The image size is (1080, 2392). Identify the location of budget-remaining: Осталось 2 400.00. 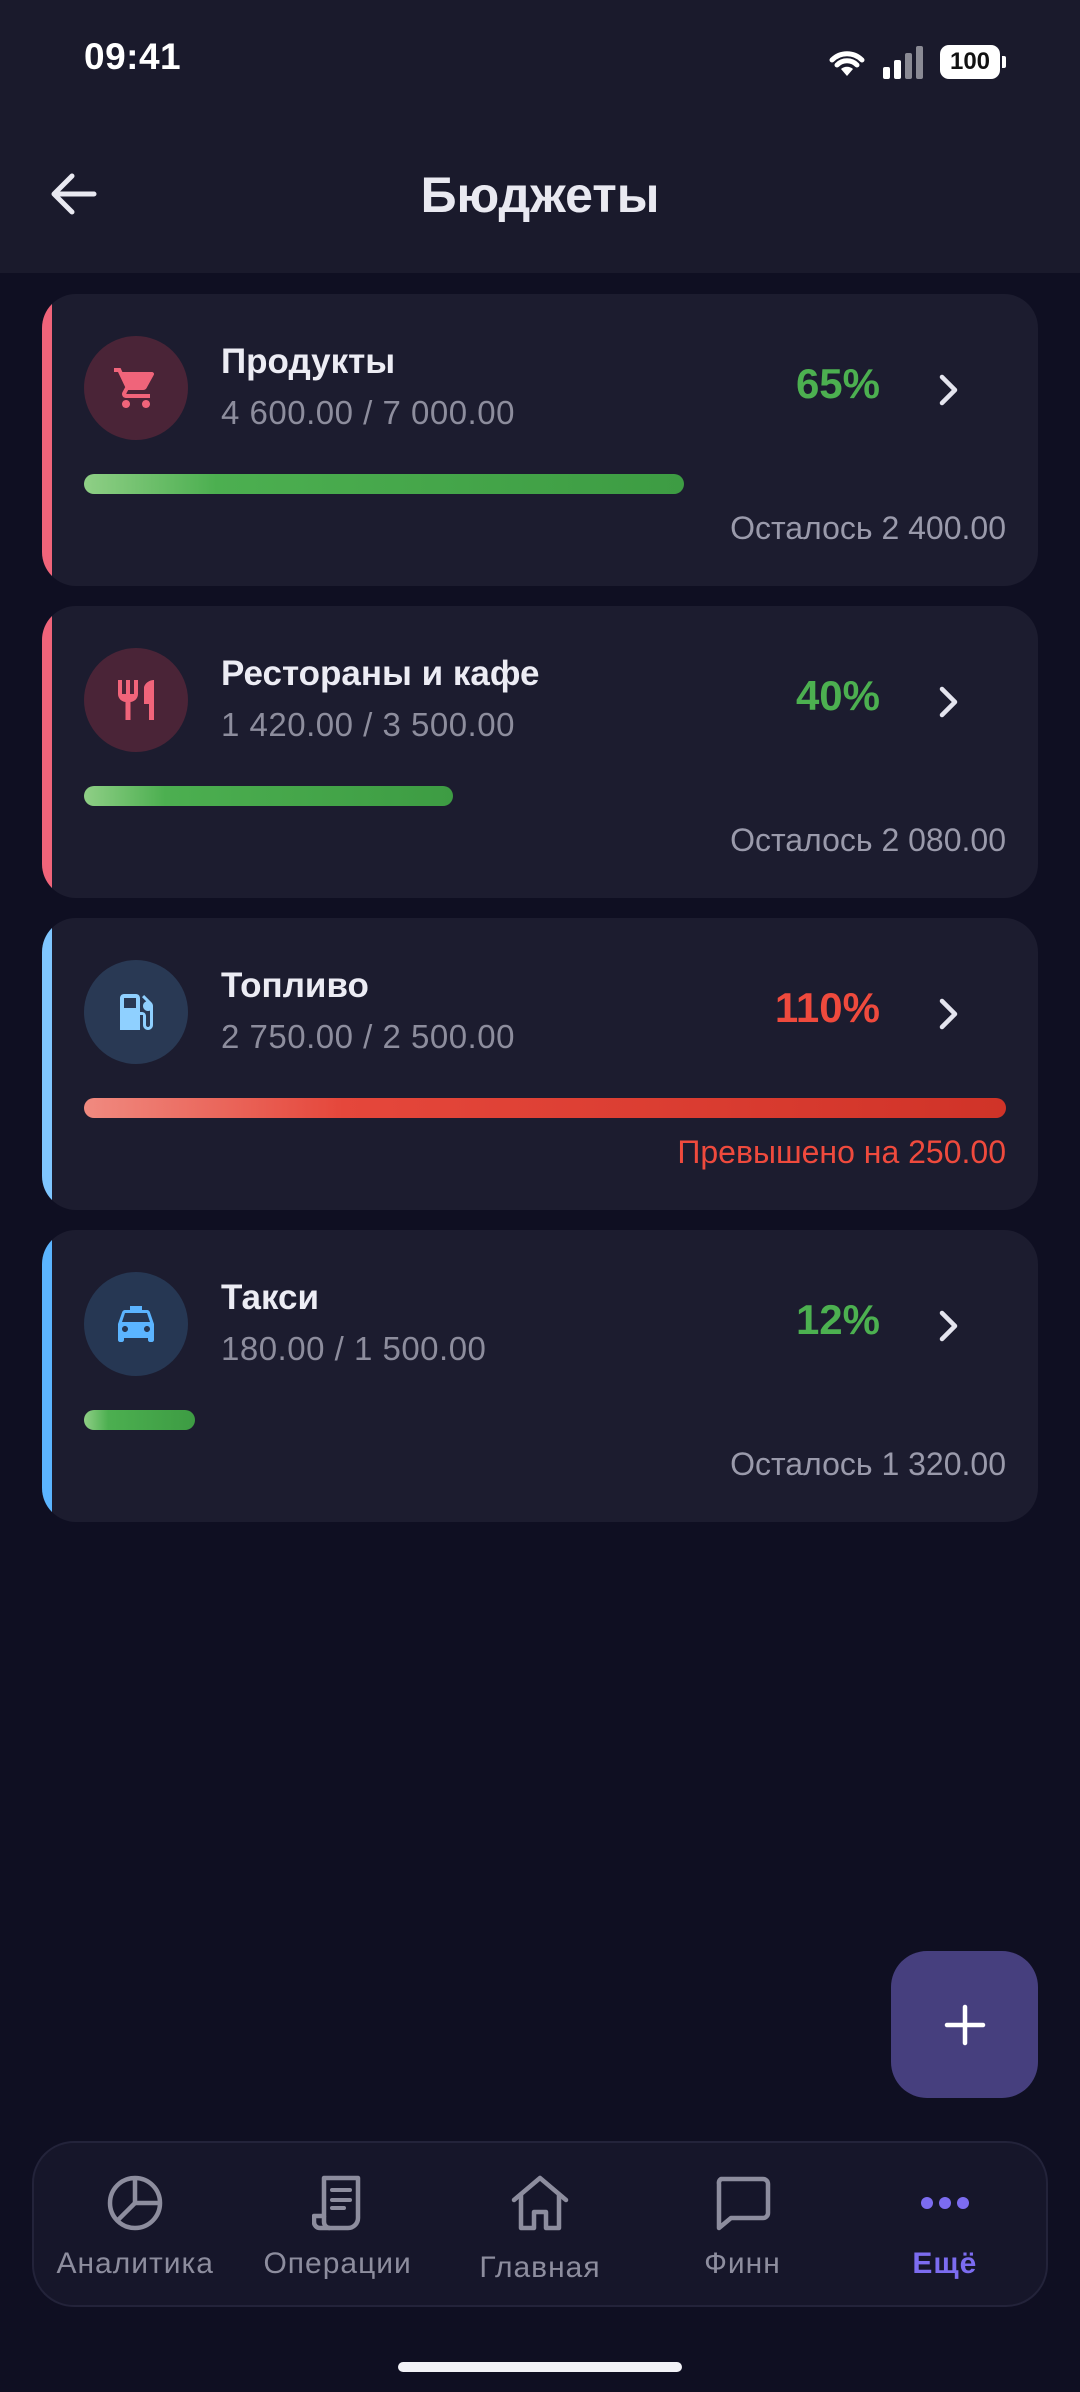
(868, 528).